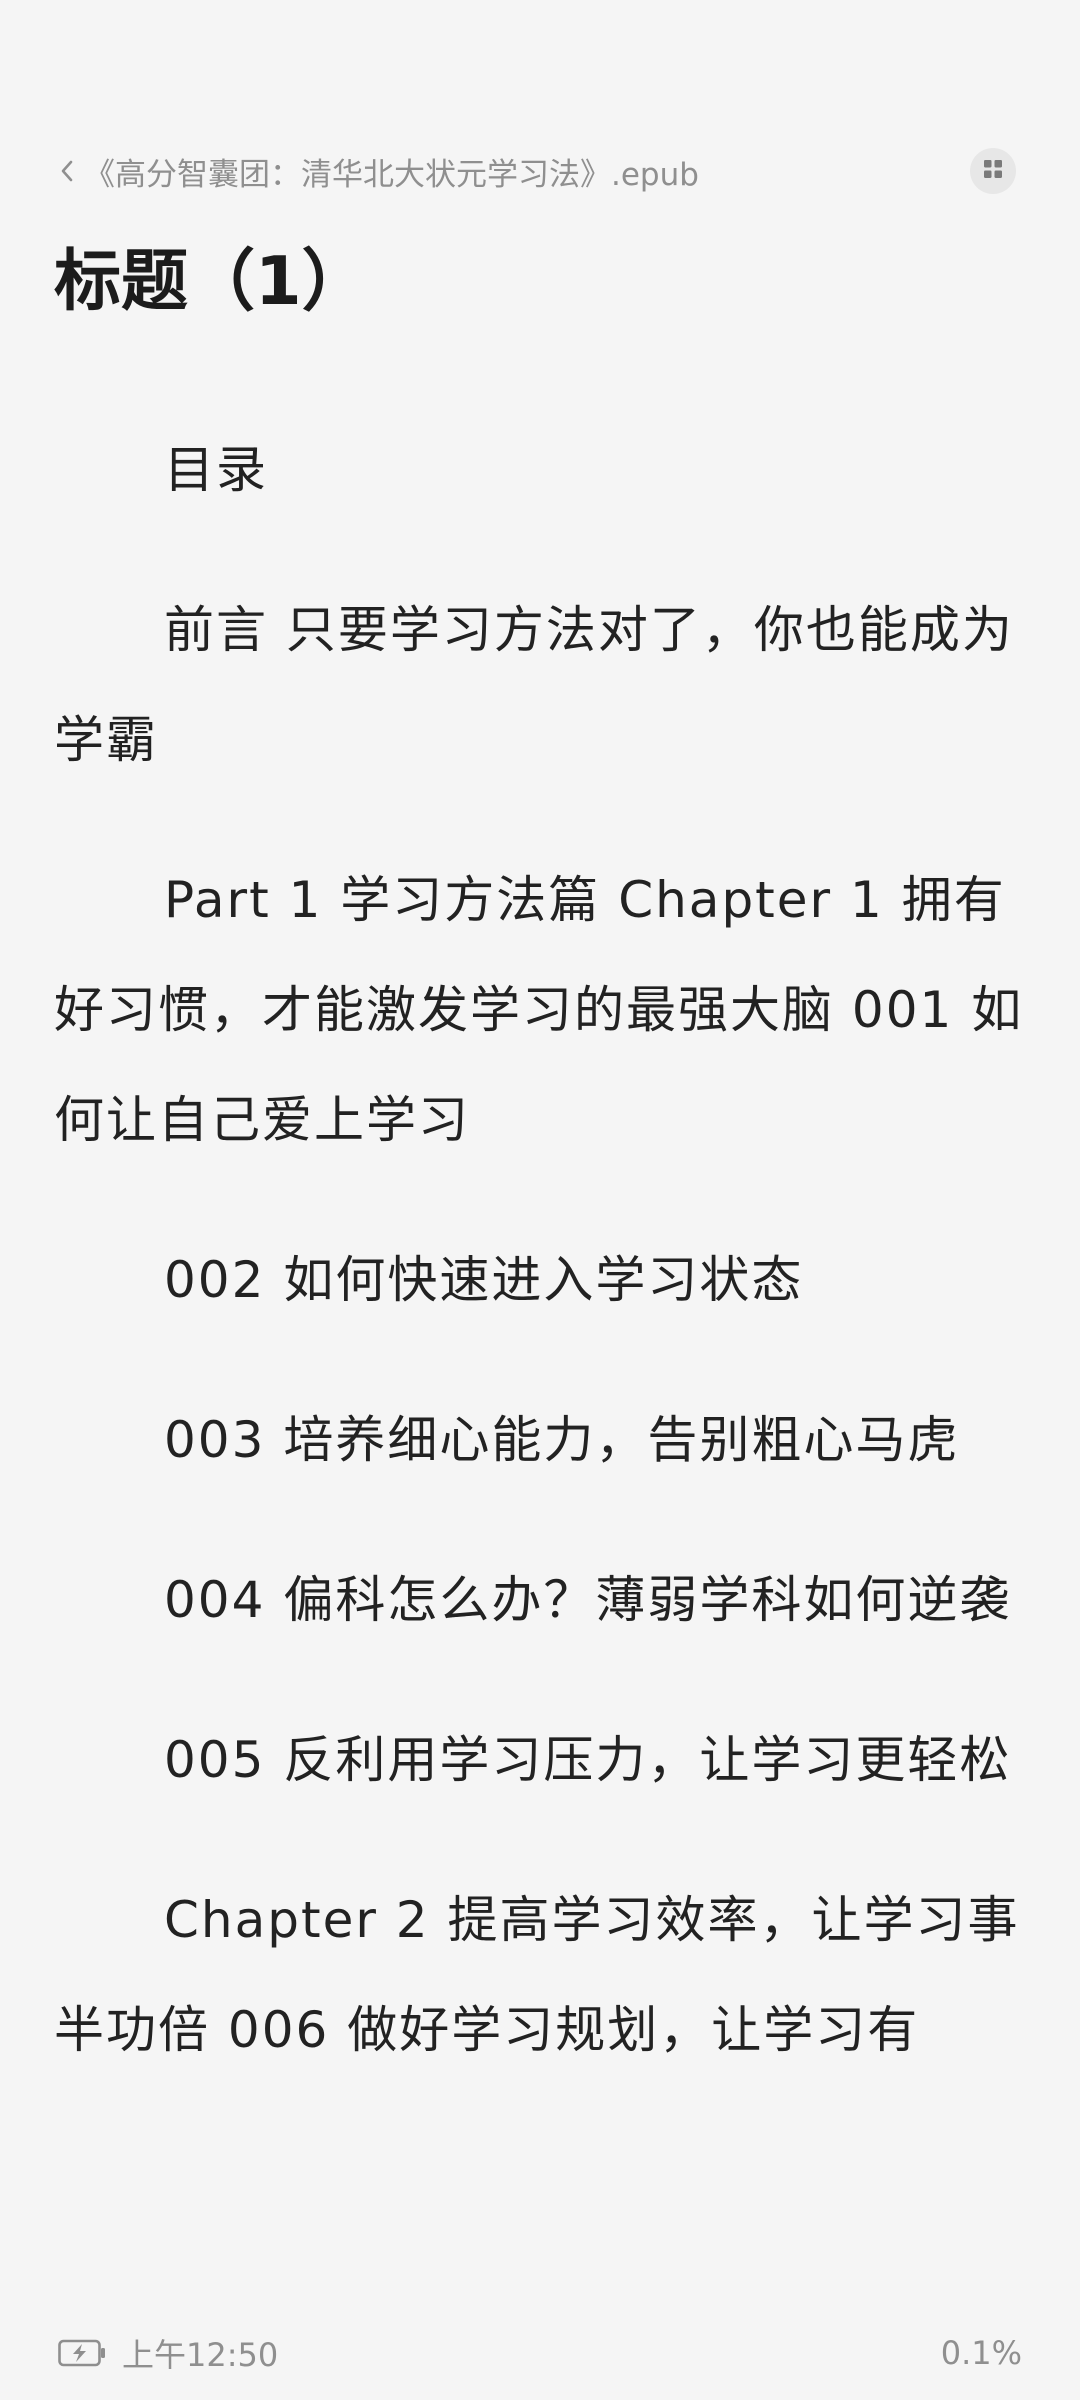 This screenshot has width=1080, height=2400. What do you see at coordinates (981, 2353) in the screenshot?
I see `reading-progress: 0.1%` at bounding box center [981, 2353].